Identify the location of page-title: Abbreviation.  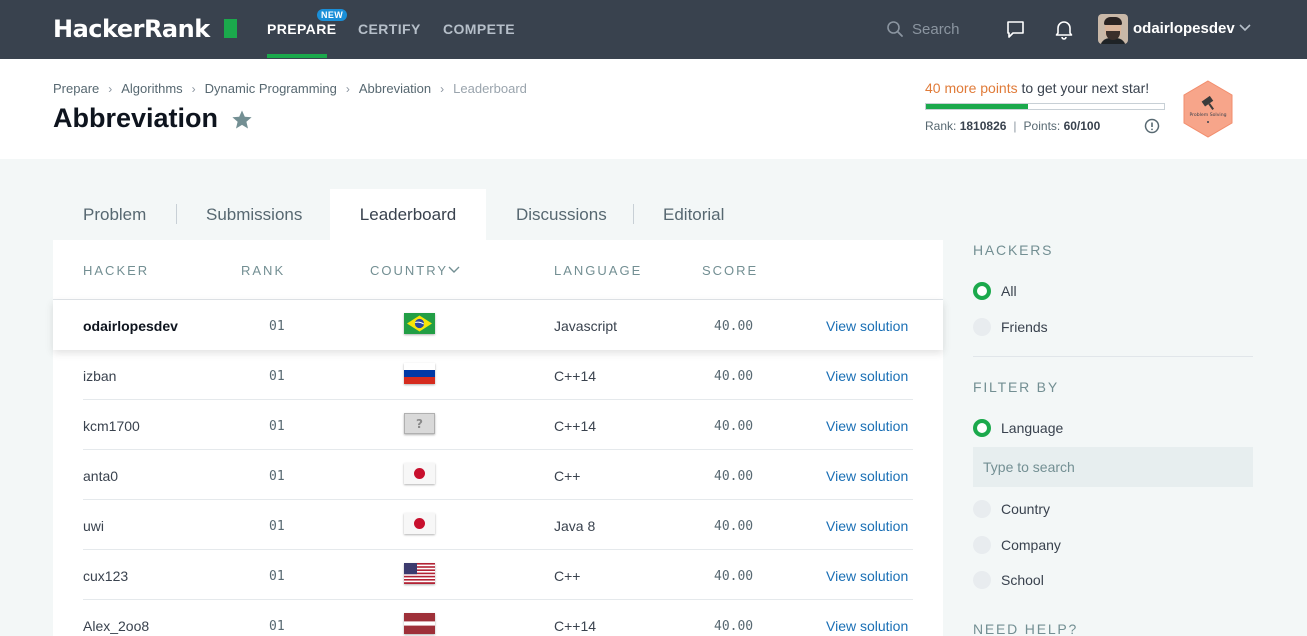
(136, 118).